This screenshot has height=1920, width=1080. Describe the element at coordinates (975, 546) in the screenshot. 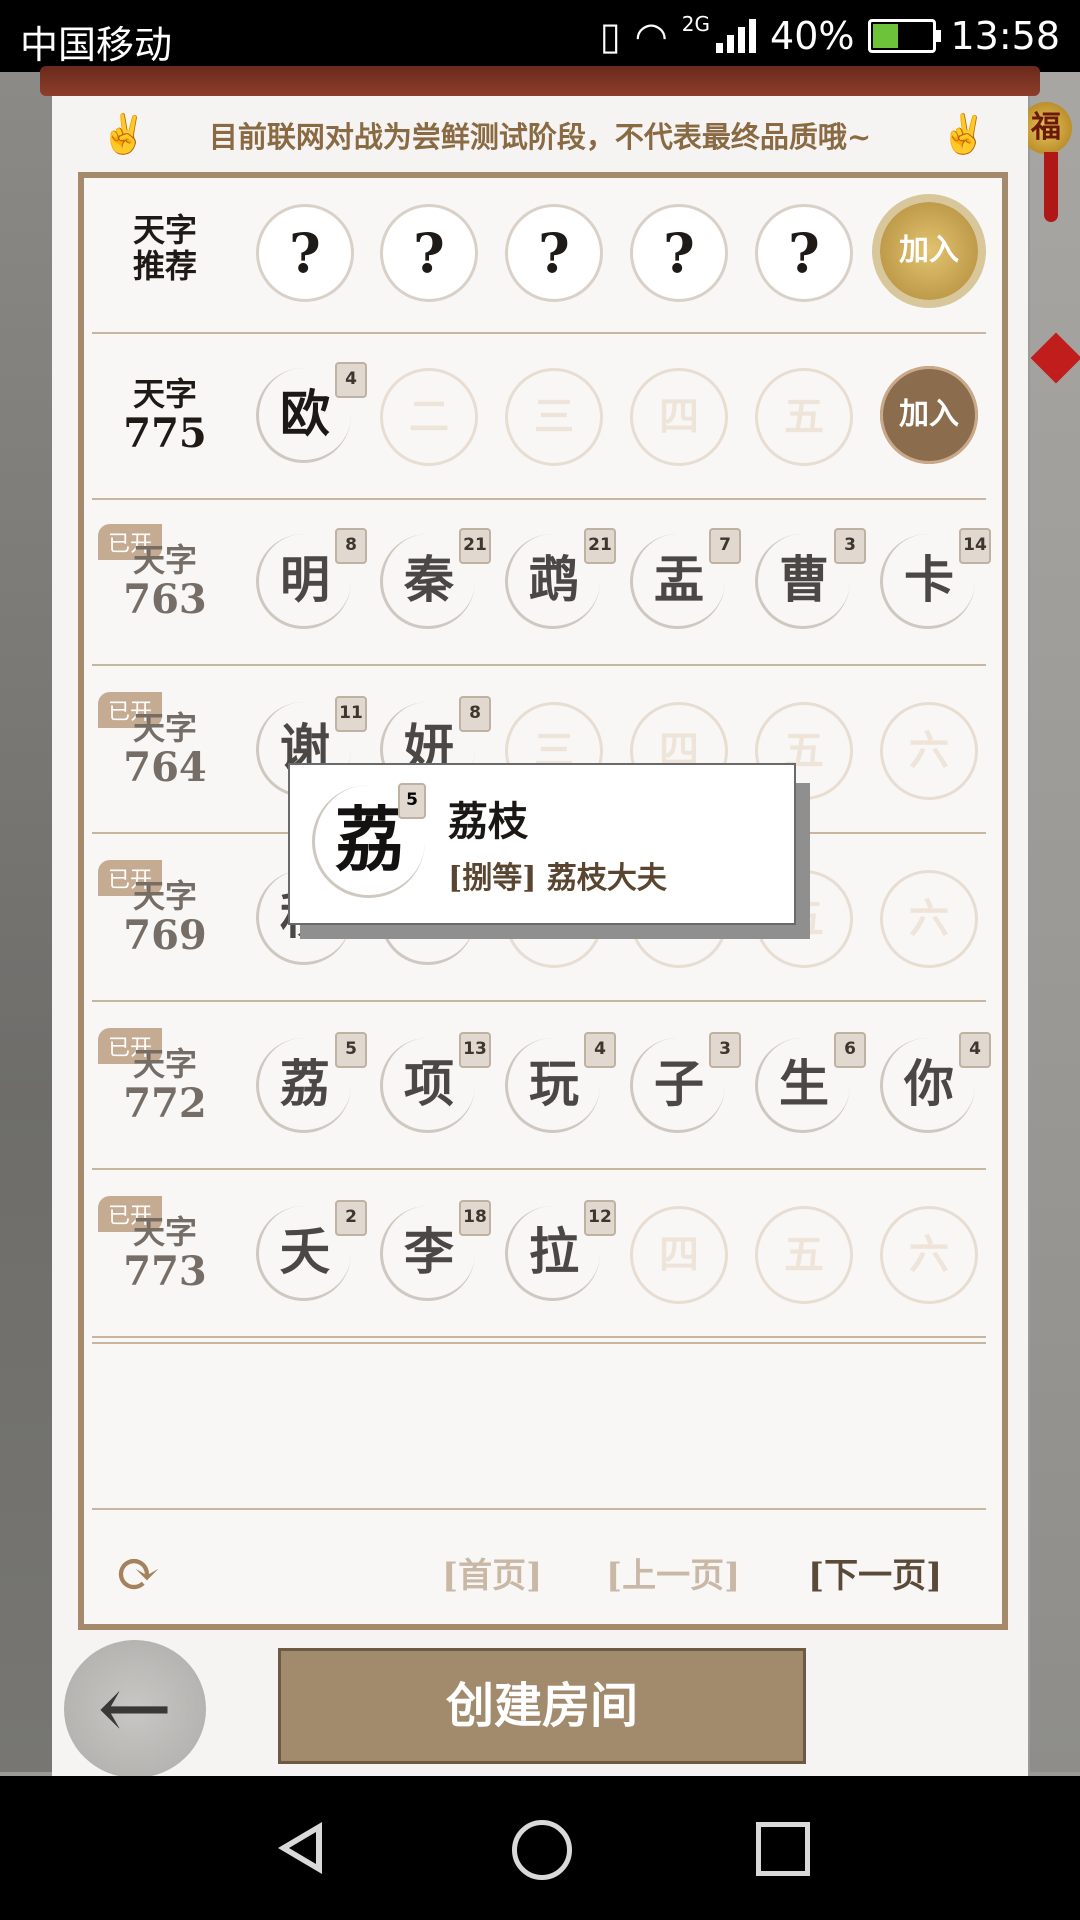

I see `player-level-badge: 14` at that location.